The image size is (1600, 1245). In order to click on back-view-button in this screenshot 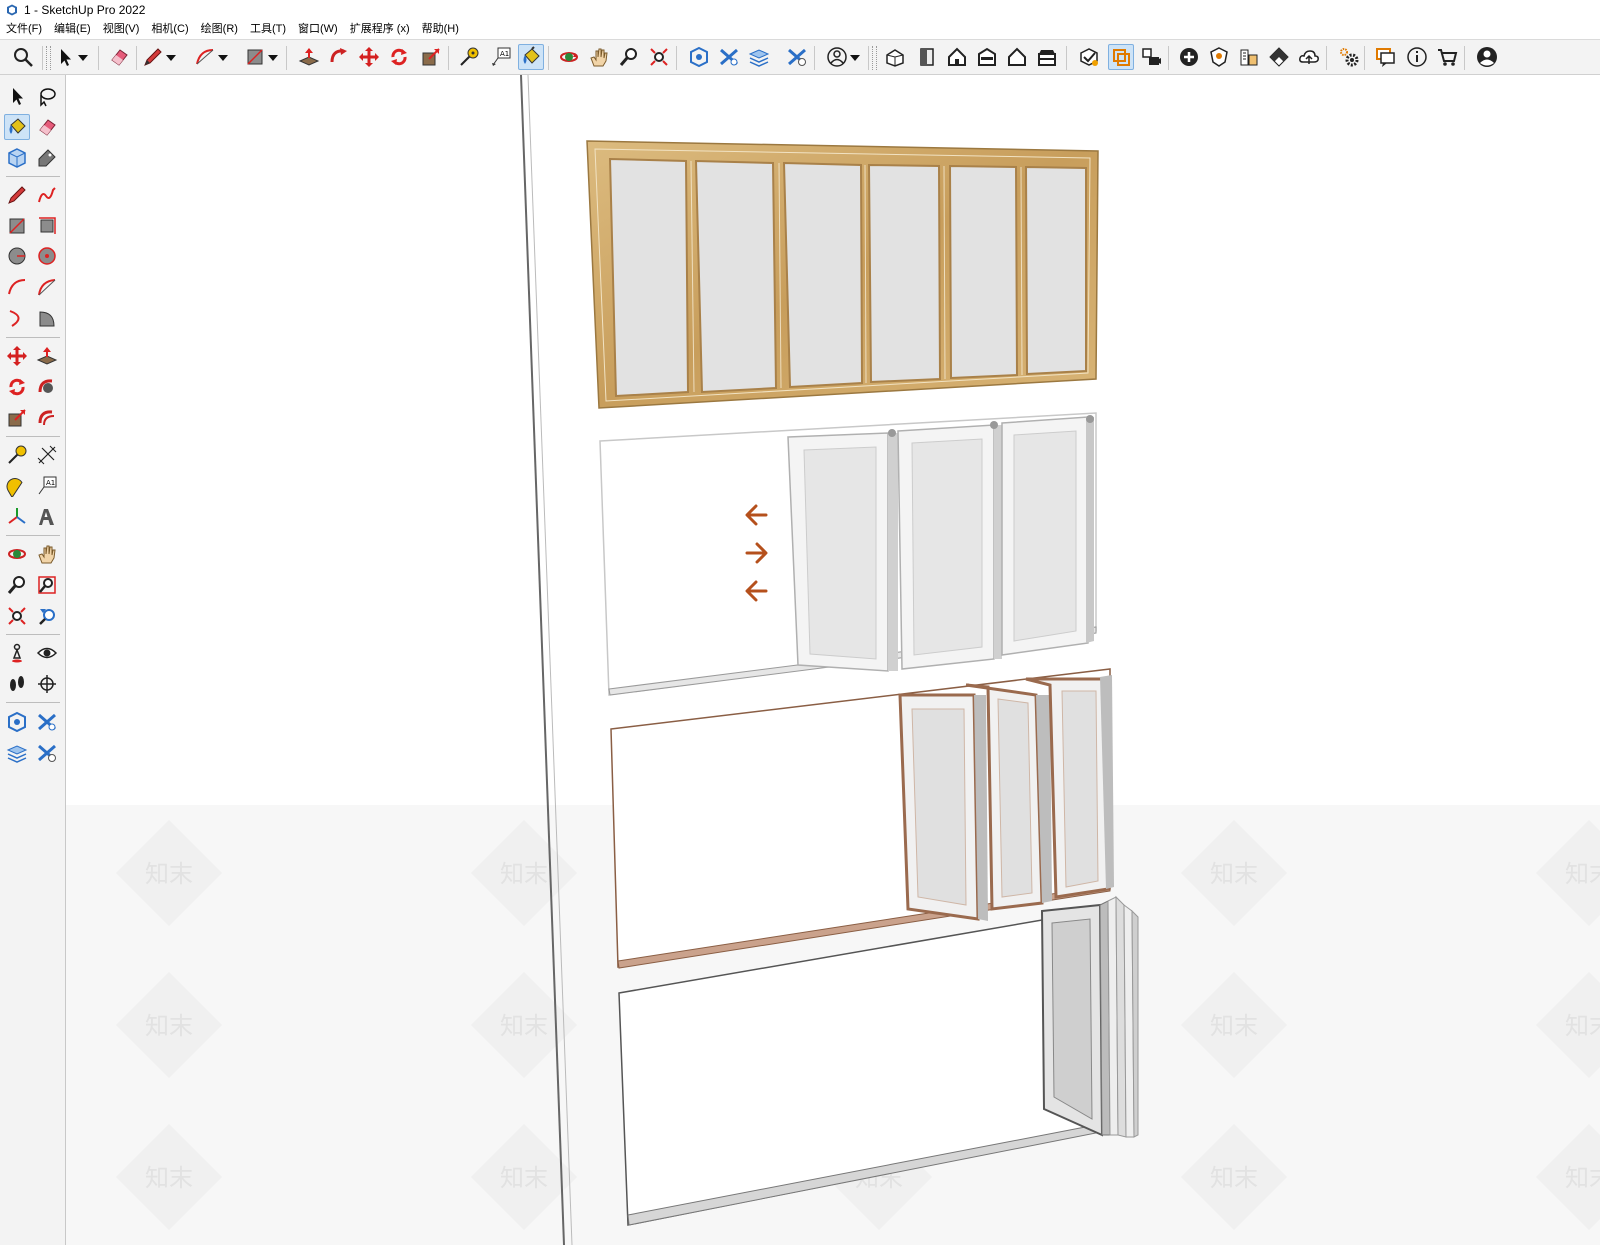, I will do `click(1017, 57)`.